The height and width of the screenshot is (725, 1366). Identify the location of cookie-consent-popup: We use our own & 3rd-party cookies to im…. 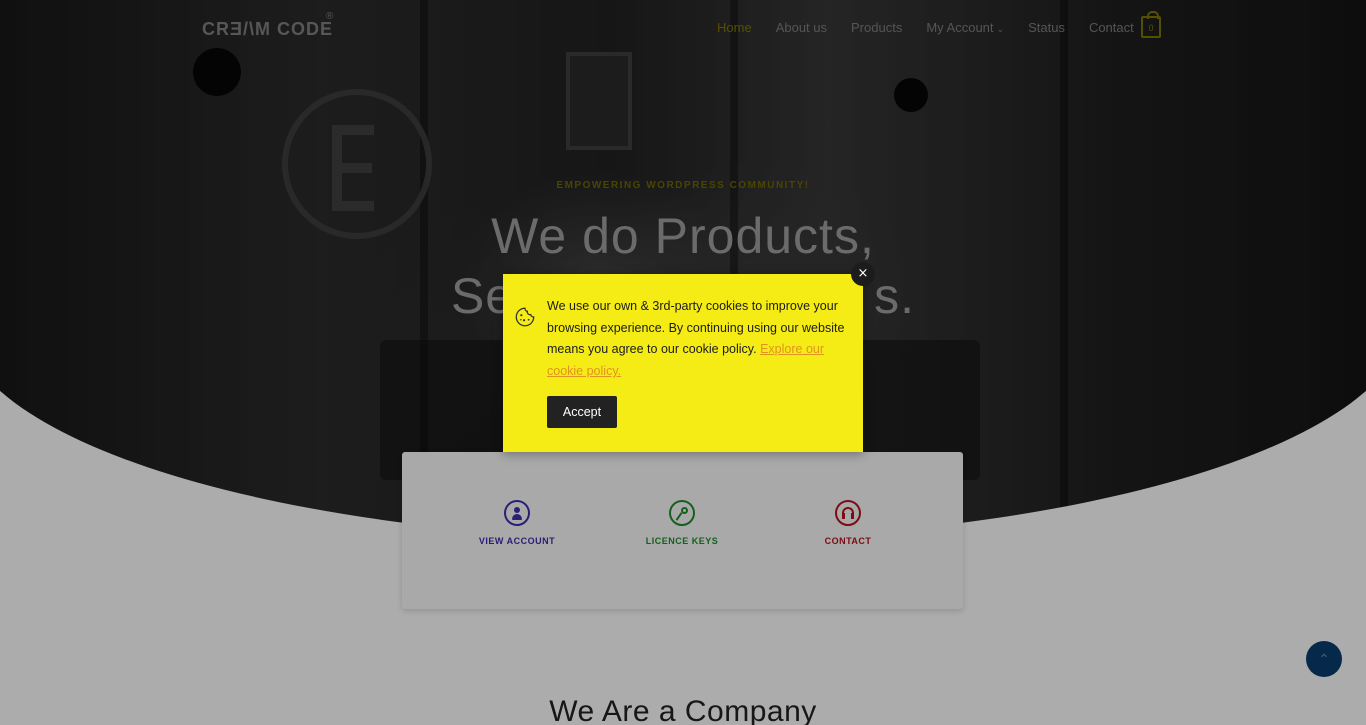
(683, 363).